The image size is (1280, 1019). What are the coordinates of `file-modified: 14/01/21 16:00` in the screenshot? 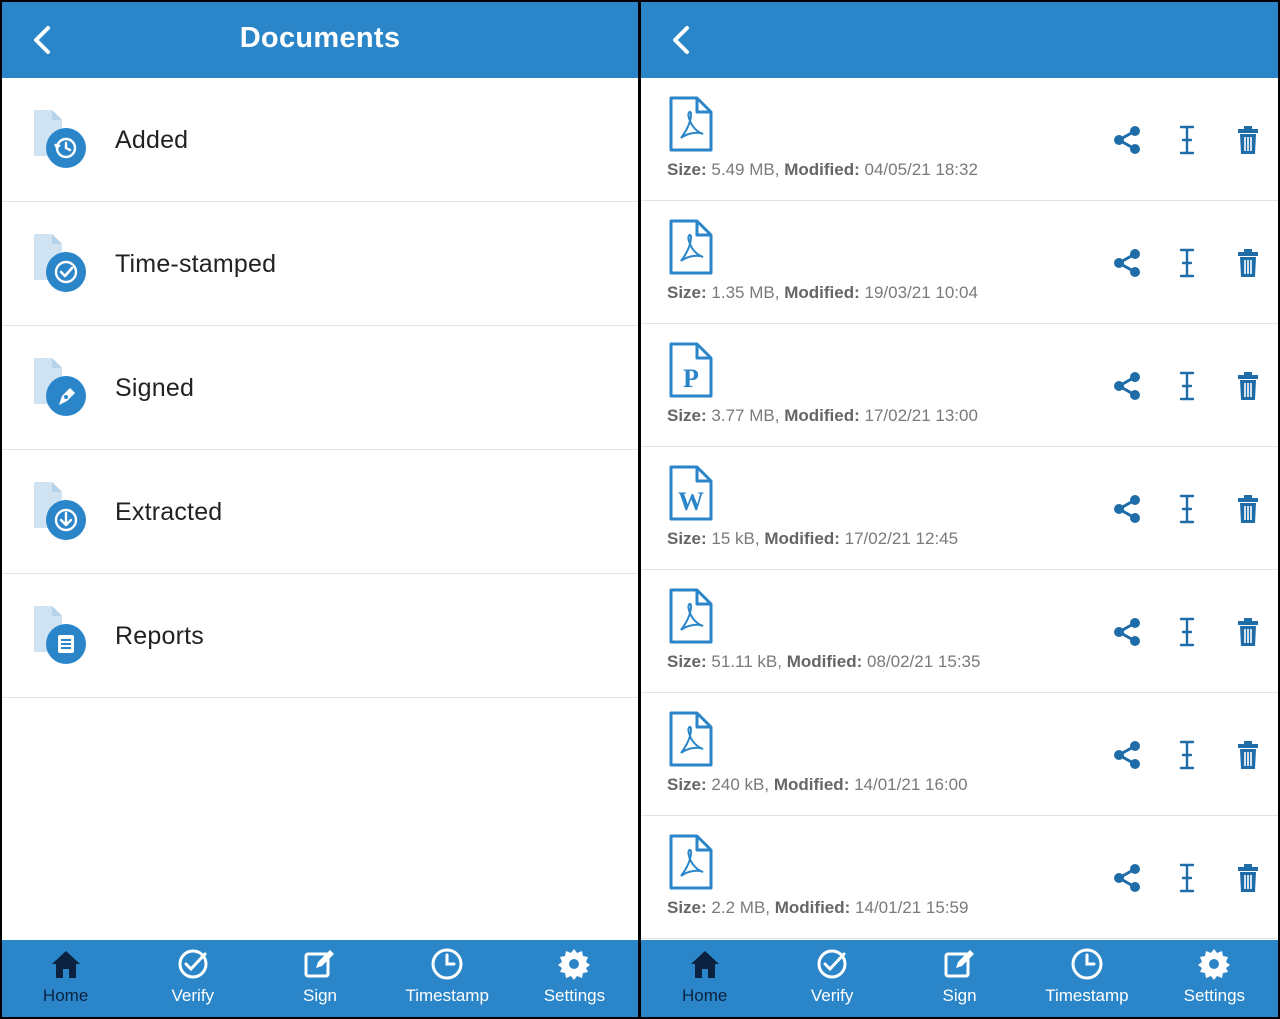 It's located at (911, 784).